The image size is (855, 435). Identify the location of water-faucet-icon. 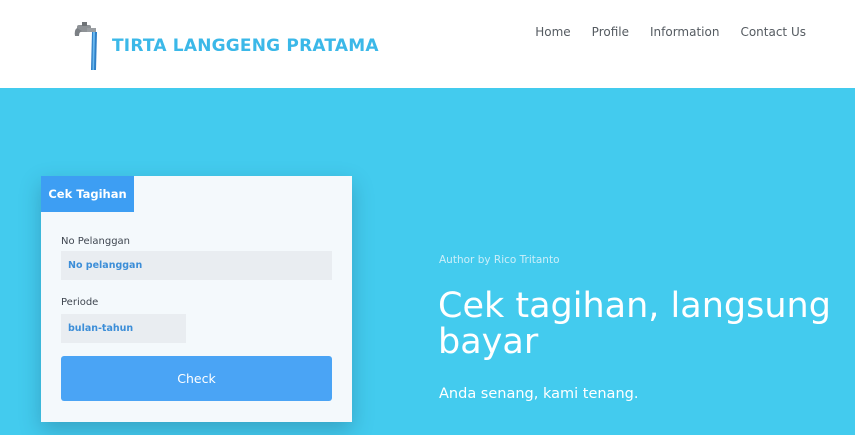
(85, 46).